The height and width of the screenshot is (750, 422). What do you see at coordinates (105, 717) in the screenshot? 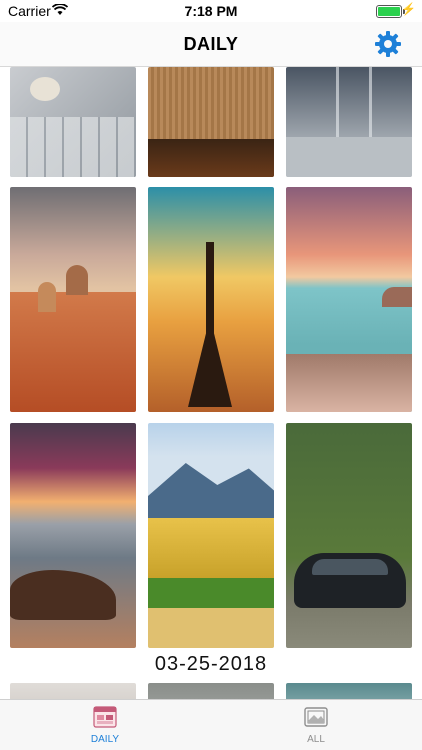
I see `calendar-gallery-icon` at bounding box center [105, 717].